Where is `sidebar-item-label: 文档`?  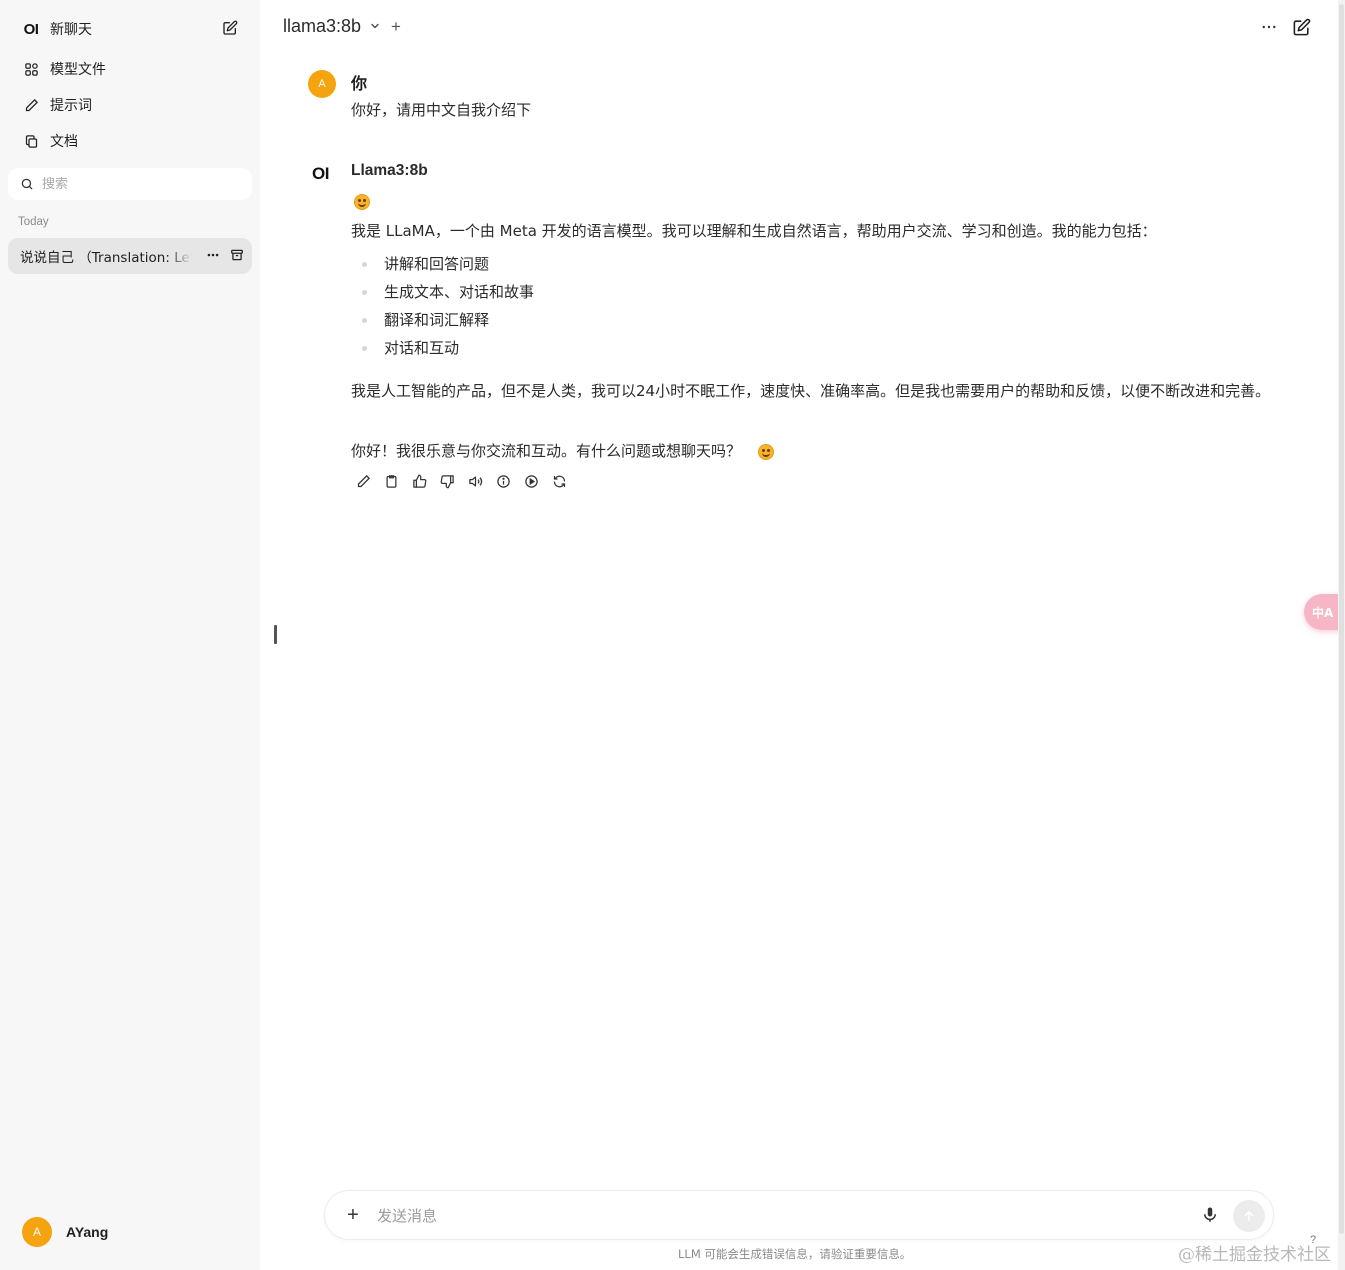 sidebar-item-label: 文档 is located at coordinates (64, 142).